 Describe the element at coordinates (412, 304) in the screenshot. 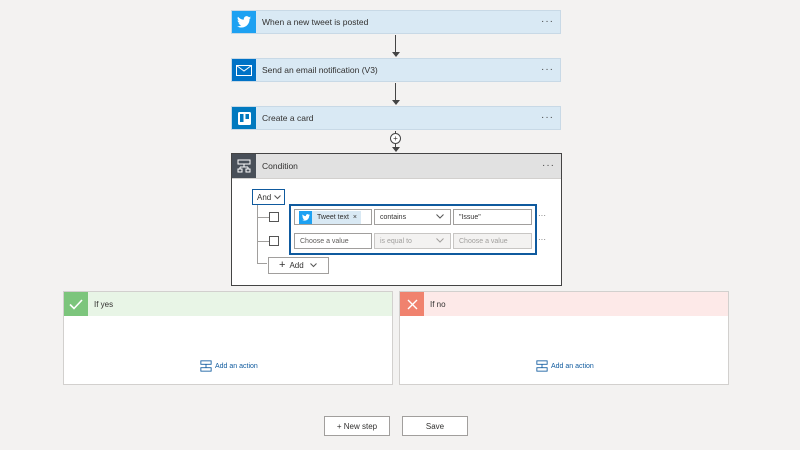

I see `close-icon` at that location.